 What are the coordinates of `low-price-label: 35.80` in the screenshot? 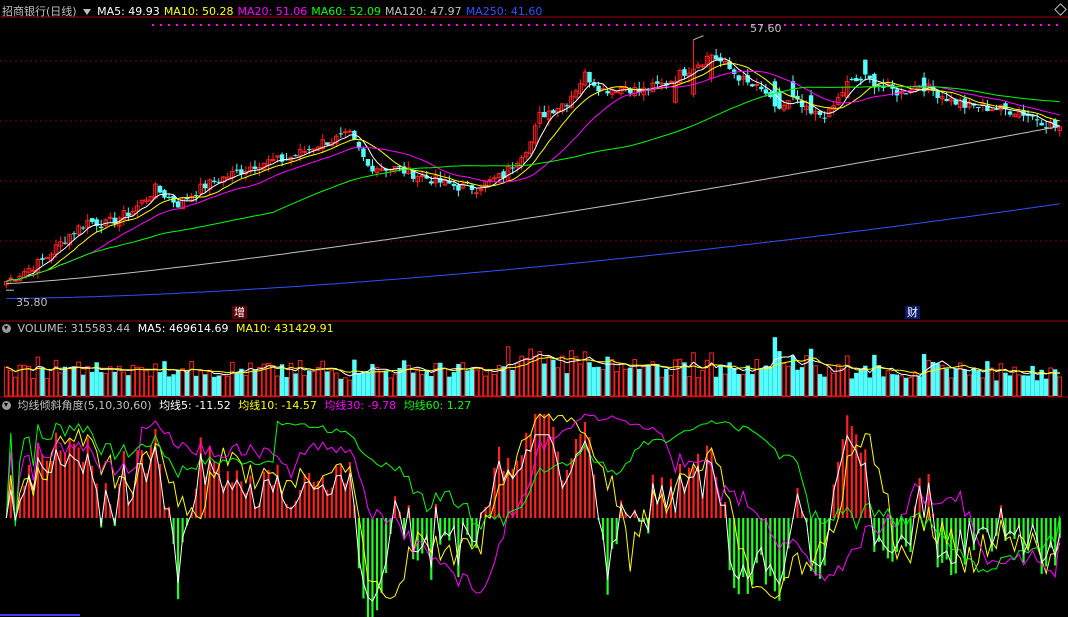 It's located at (32, 302).